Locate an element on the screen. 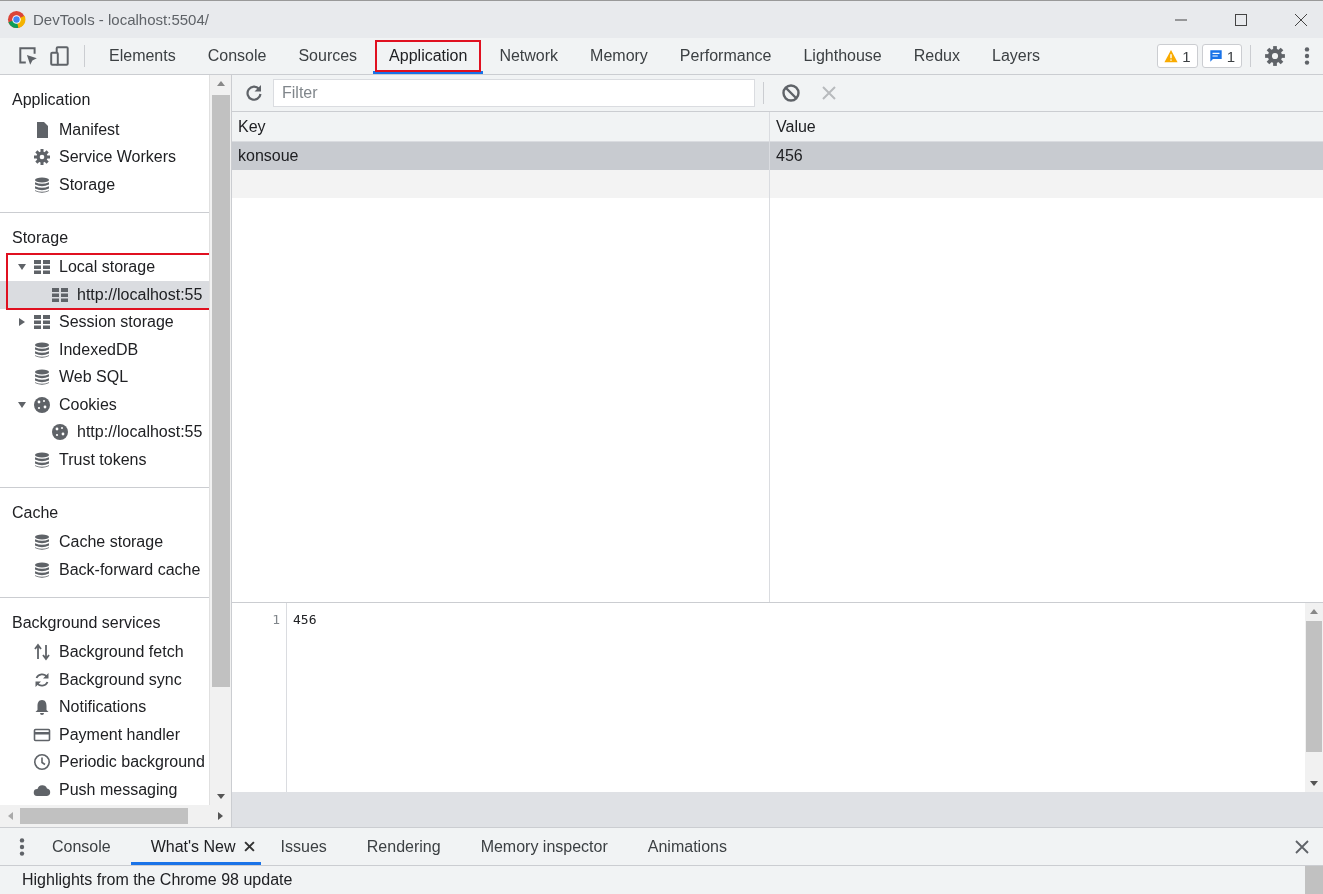 The height and width of the screenshot is (894, 1323). scroll-right-icon is located at coordinates (220, 816).